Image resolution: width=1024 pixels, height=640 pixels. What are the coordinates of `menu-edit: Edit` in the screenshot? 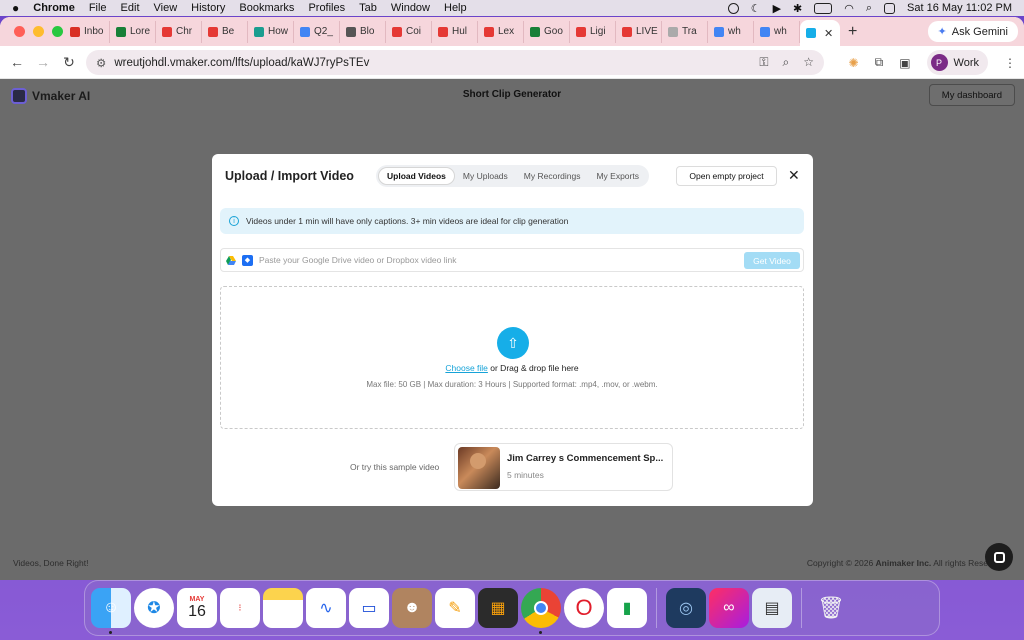 It's located at (130, 8).